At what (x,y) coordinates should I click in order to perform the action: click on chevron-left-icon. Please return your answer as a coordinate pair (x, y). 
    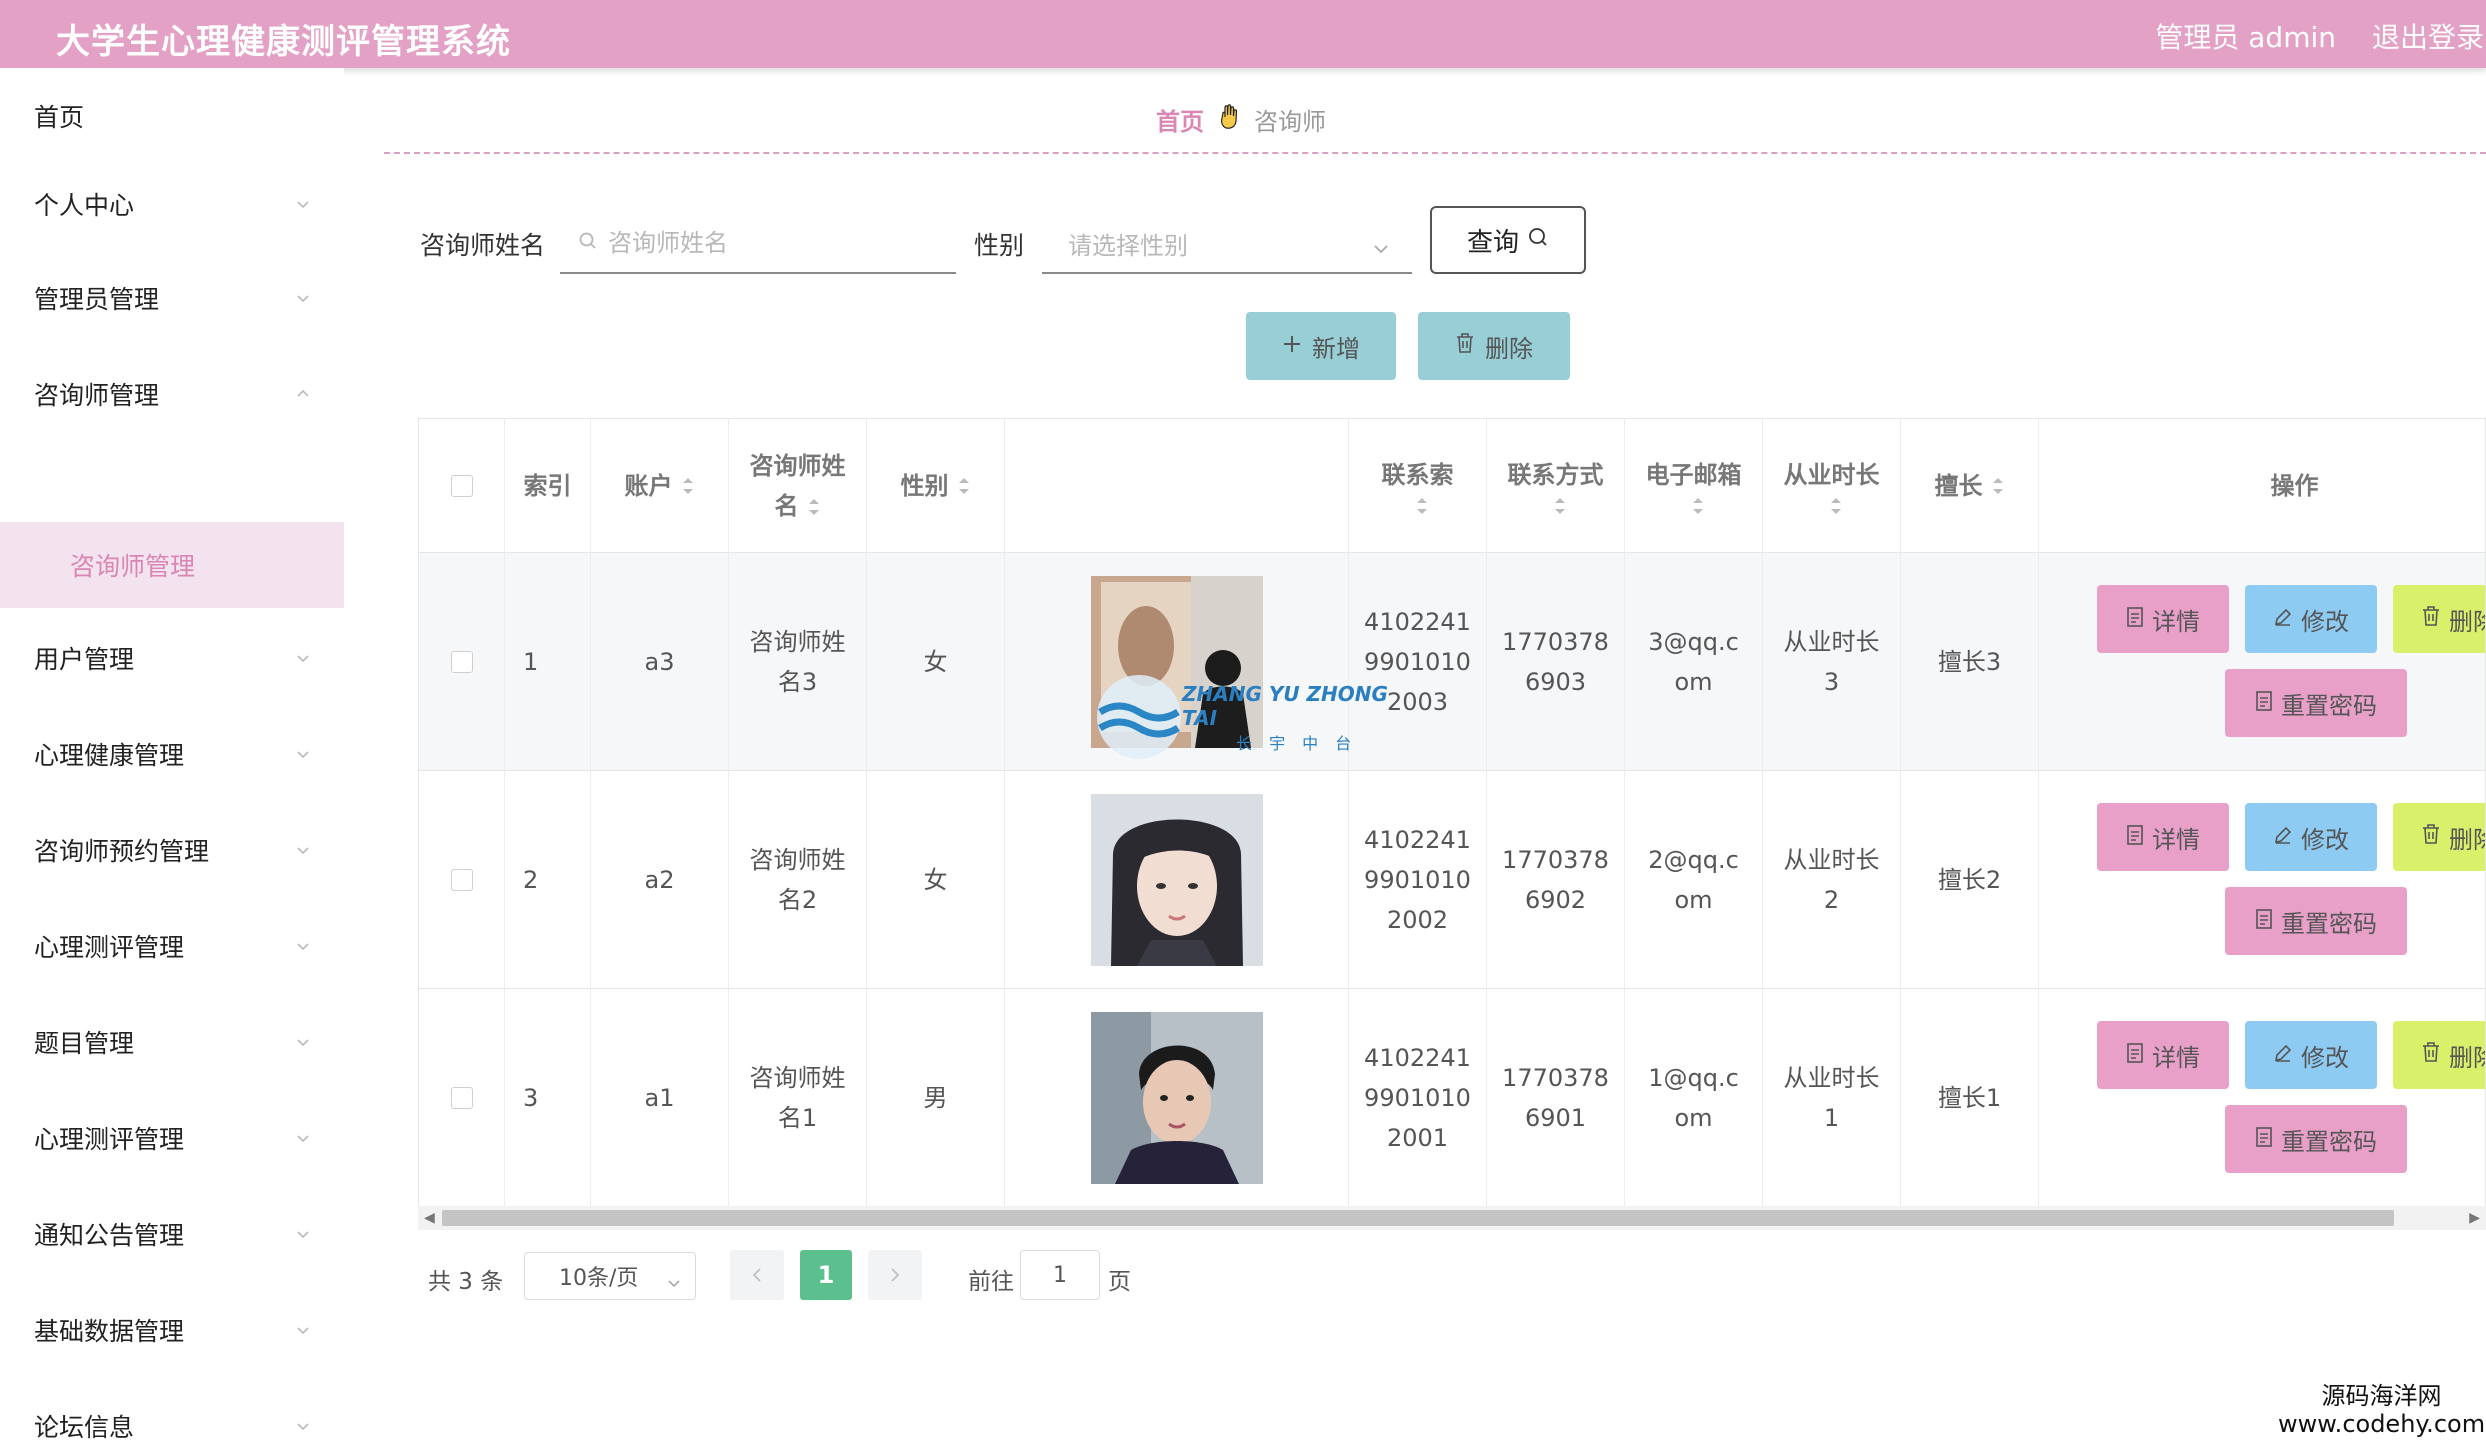
    Looking at the image, I should click on (756, 1275).